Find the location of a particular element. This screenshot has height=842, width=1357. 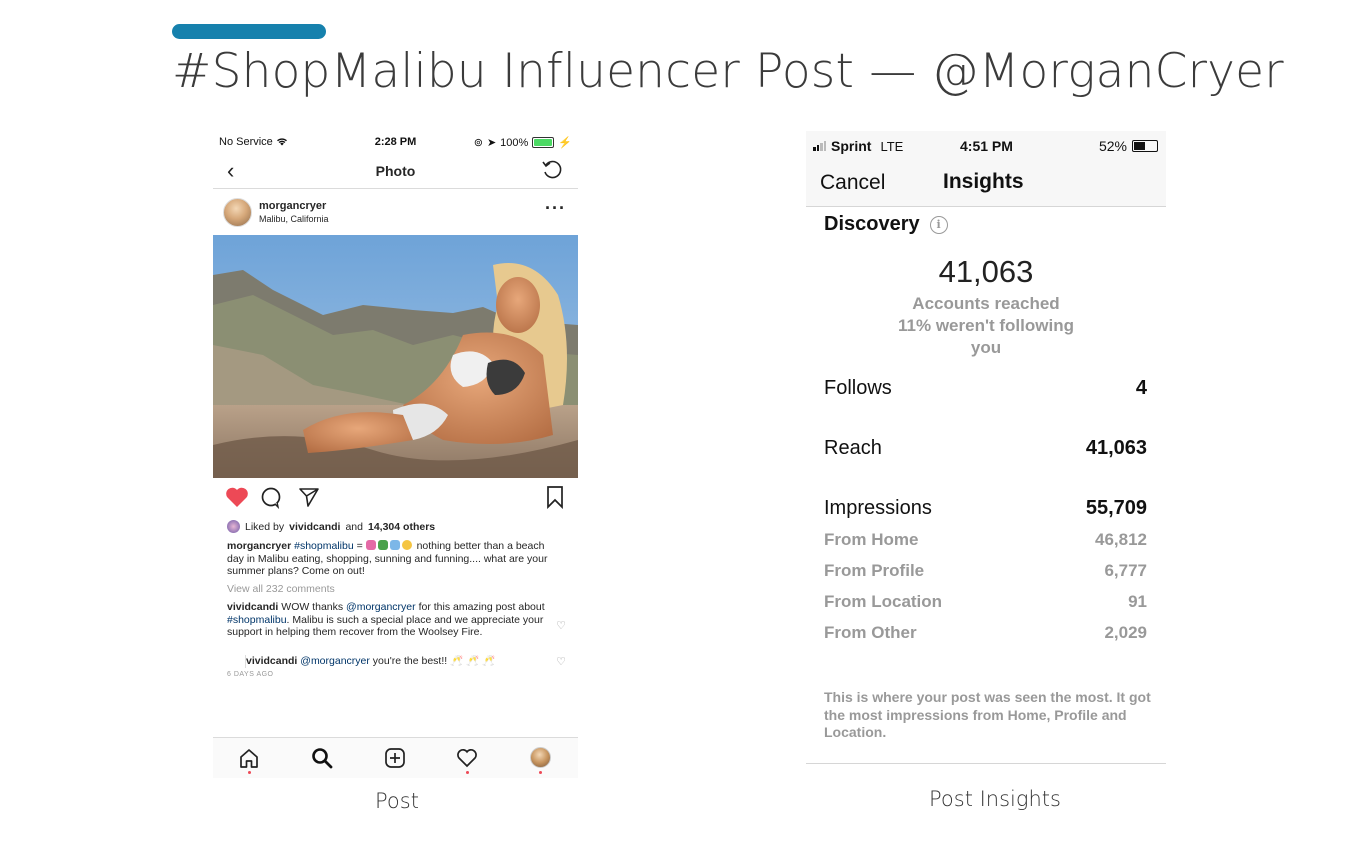

caption-username: morgancryer is located at coordinates (259, 546).